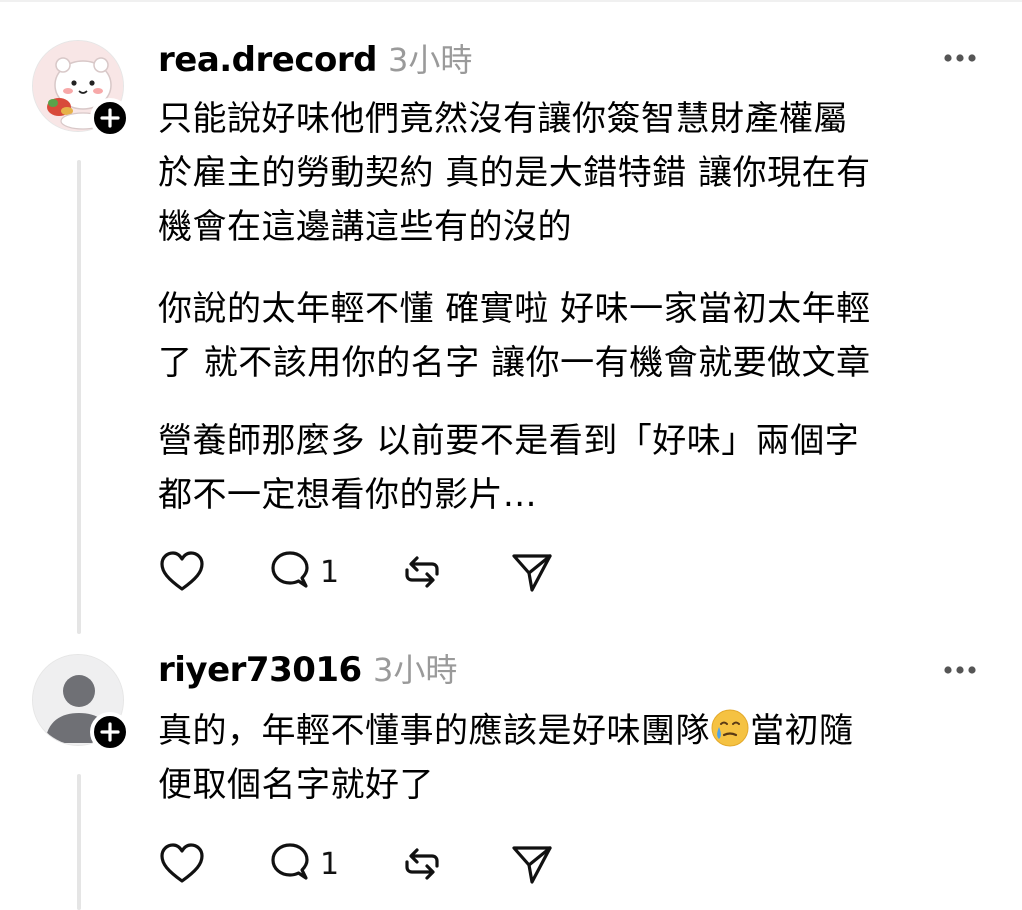 This screenshot has width=1022, height=910. I want to click on comment-text: 真的，年輕不懂事的應該是好味團隊 當初隨 便取個名字就好了, so click(578, 758).